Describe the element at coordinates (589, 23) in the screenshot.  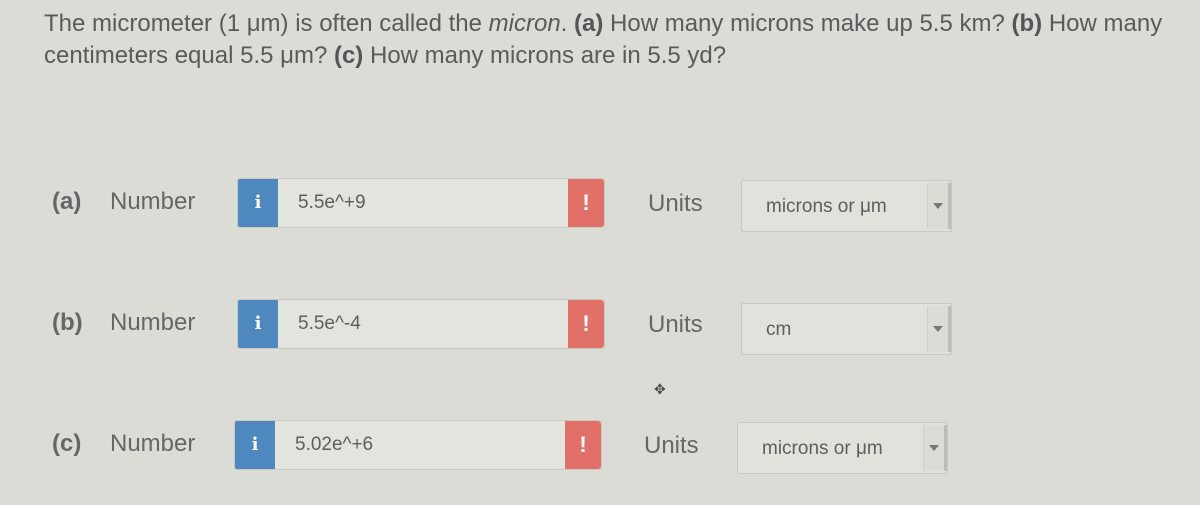
I see `question-label-a: (a)` at that location.